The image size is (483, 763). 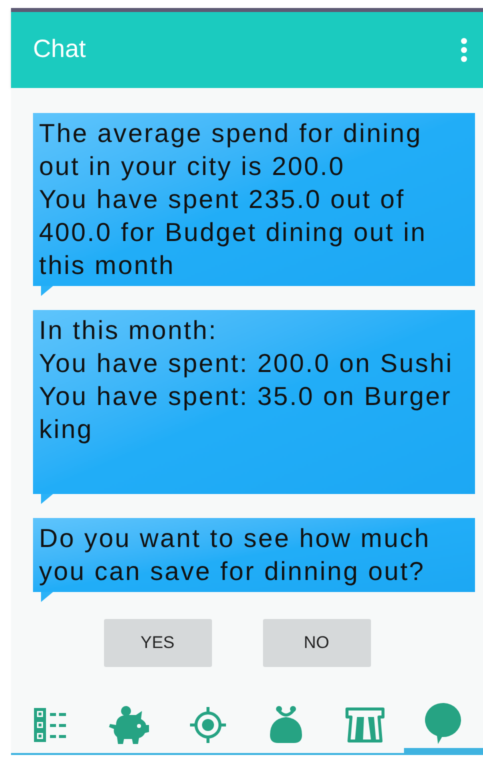 What do you see at coordinates (50, 725) in the screenshot?
I see `list-icon` at bounding box center [50, 725].